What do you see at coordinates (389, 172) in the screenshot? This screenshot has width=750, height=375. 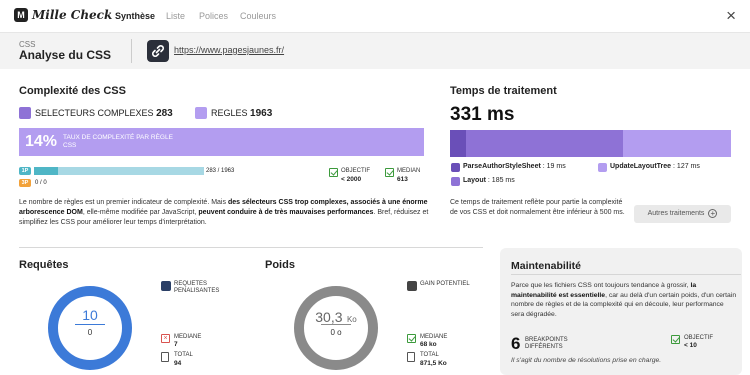 I see `median-check-icon` at bounding box center [389, 172].